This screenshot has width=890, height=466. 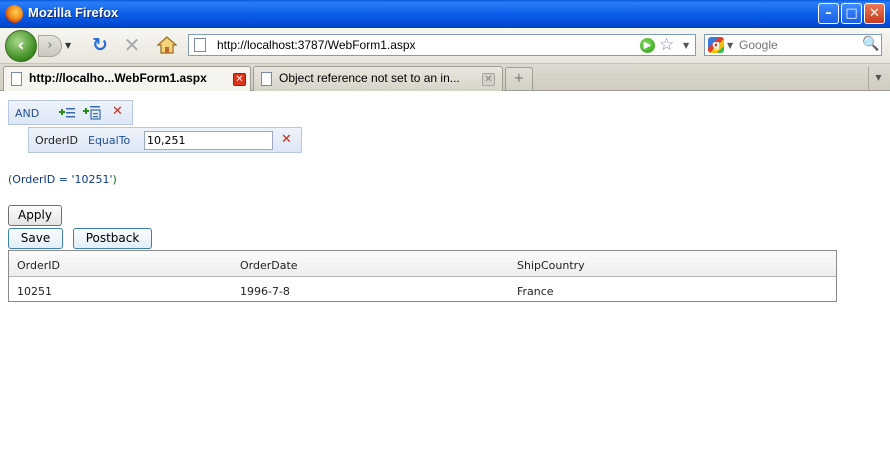 I want to click on apply-button: Apply, so click(x=35, y=215).